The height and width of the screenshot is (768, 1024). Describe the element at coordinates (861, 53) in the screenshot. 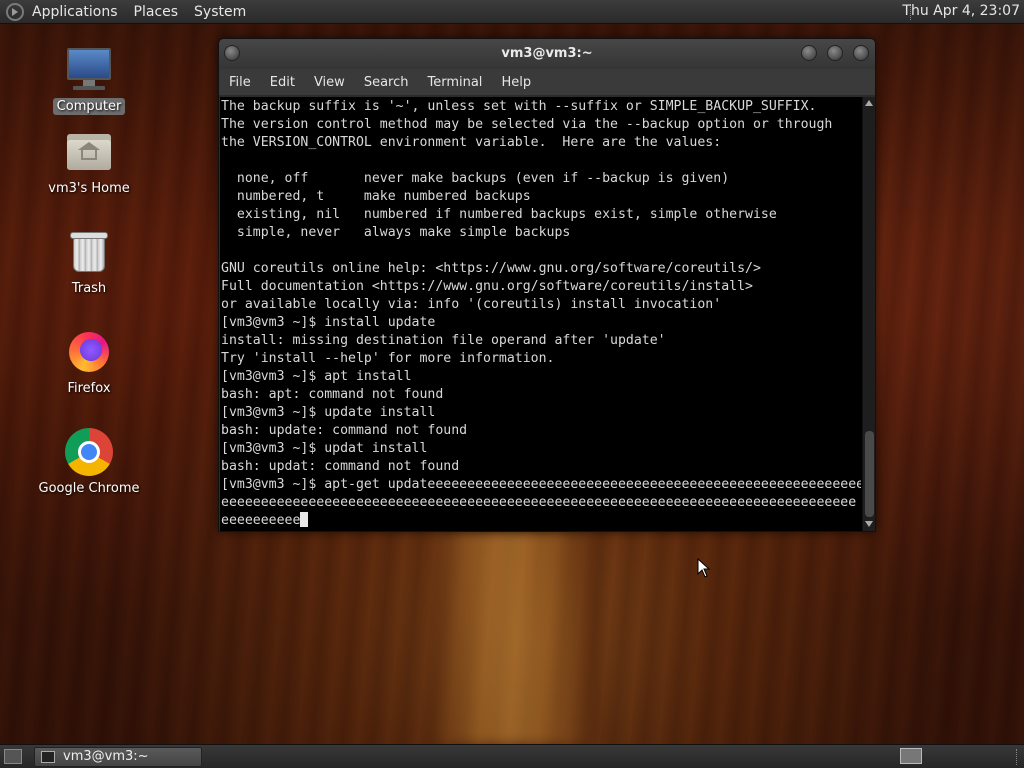

I see `close-button` at that location.